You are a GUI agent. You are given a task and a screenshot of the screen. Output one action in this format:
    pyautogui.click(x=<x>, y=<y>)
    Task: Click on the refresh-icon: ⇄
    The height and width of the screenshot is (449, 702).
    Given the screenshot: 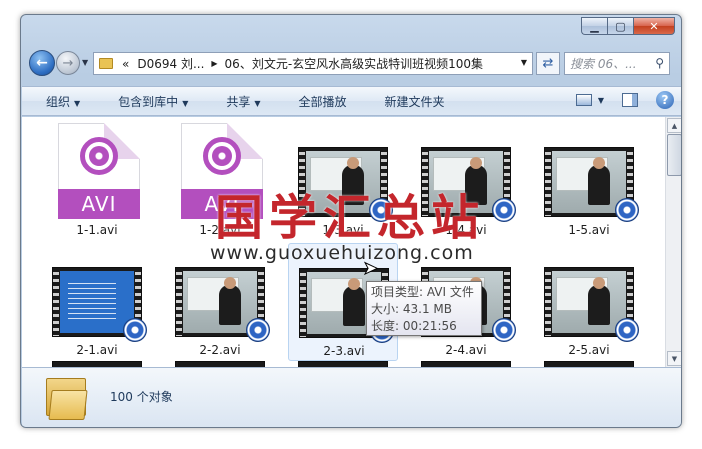 What is the action you would take?
    pyautogui.click(x=548, y=63)
    